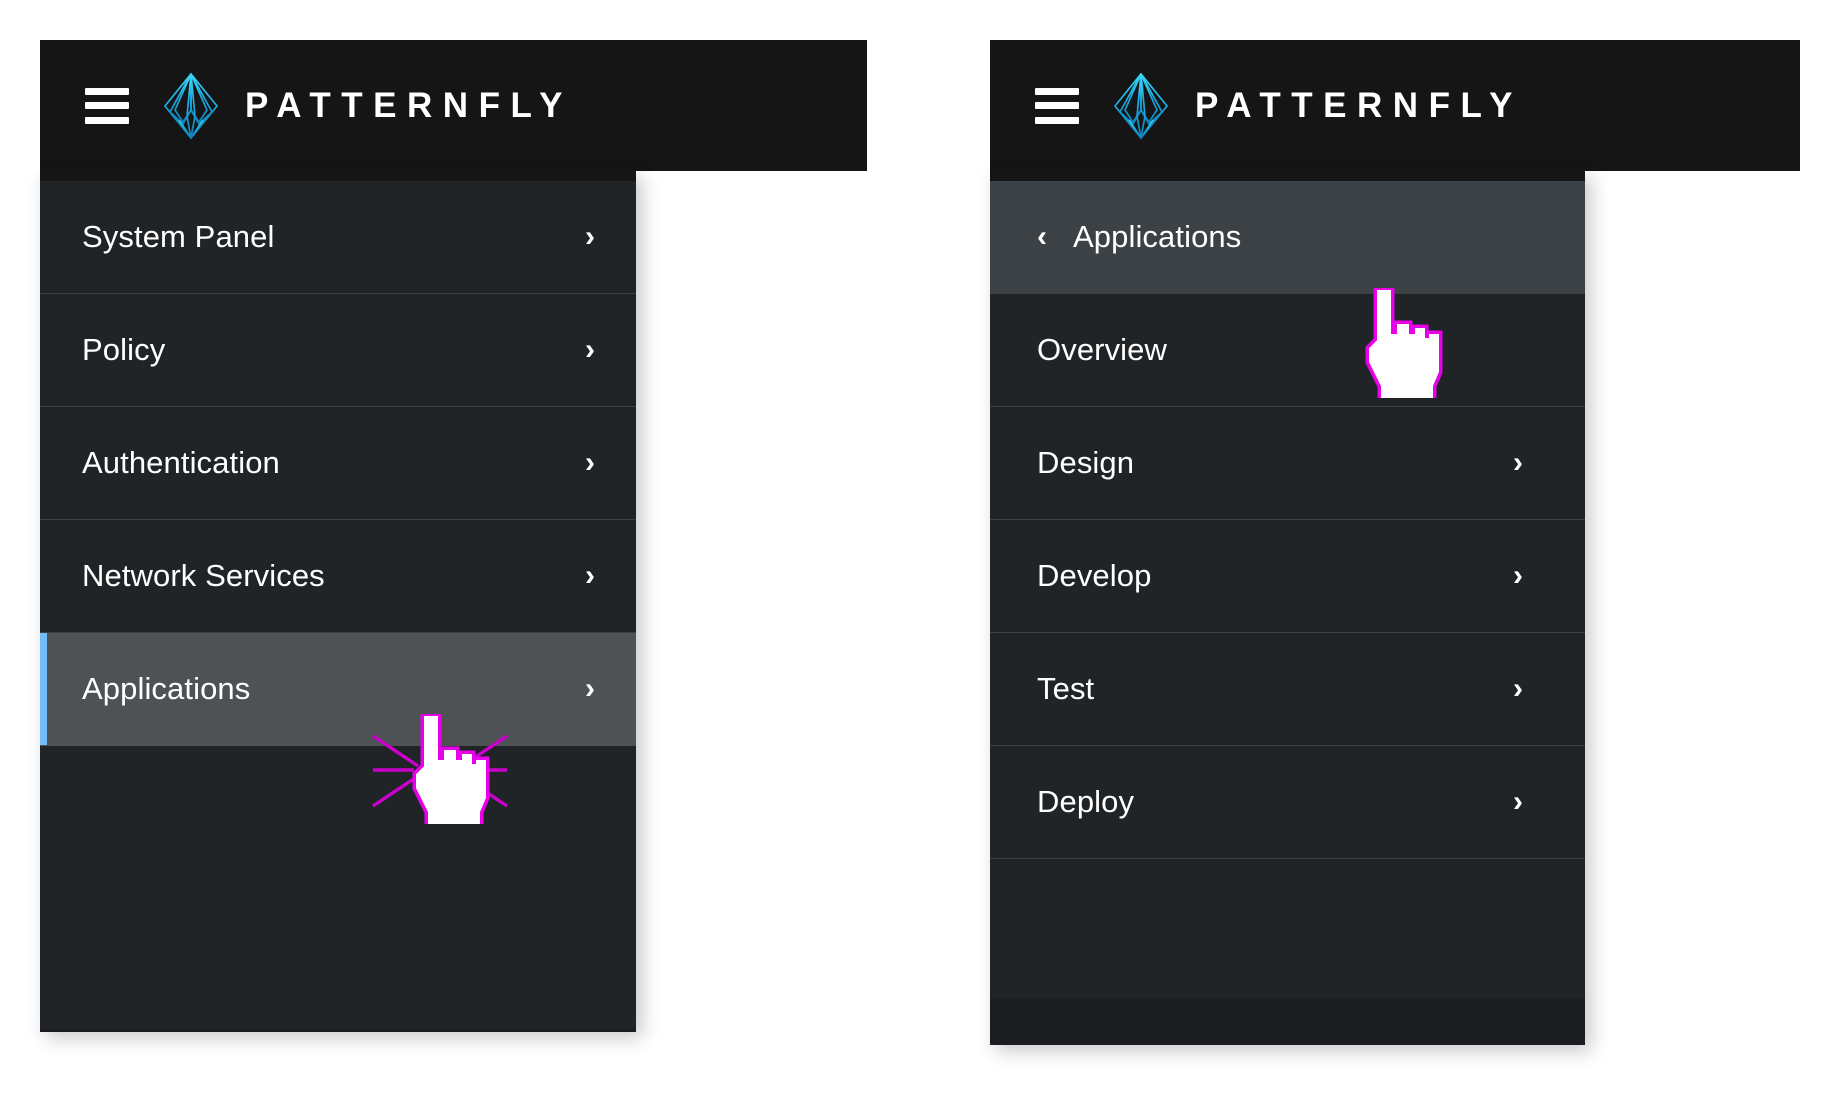 This screenshot has height=1094, width=1832. What do you see at coordinates (338, 576) in the screenshot?
I see `nav-item-network-services: Network Services ›` at bounding box center [338, 576].